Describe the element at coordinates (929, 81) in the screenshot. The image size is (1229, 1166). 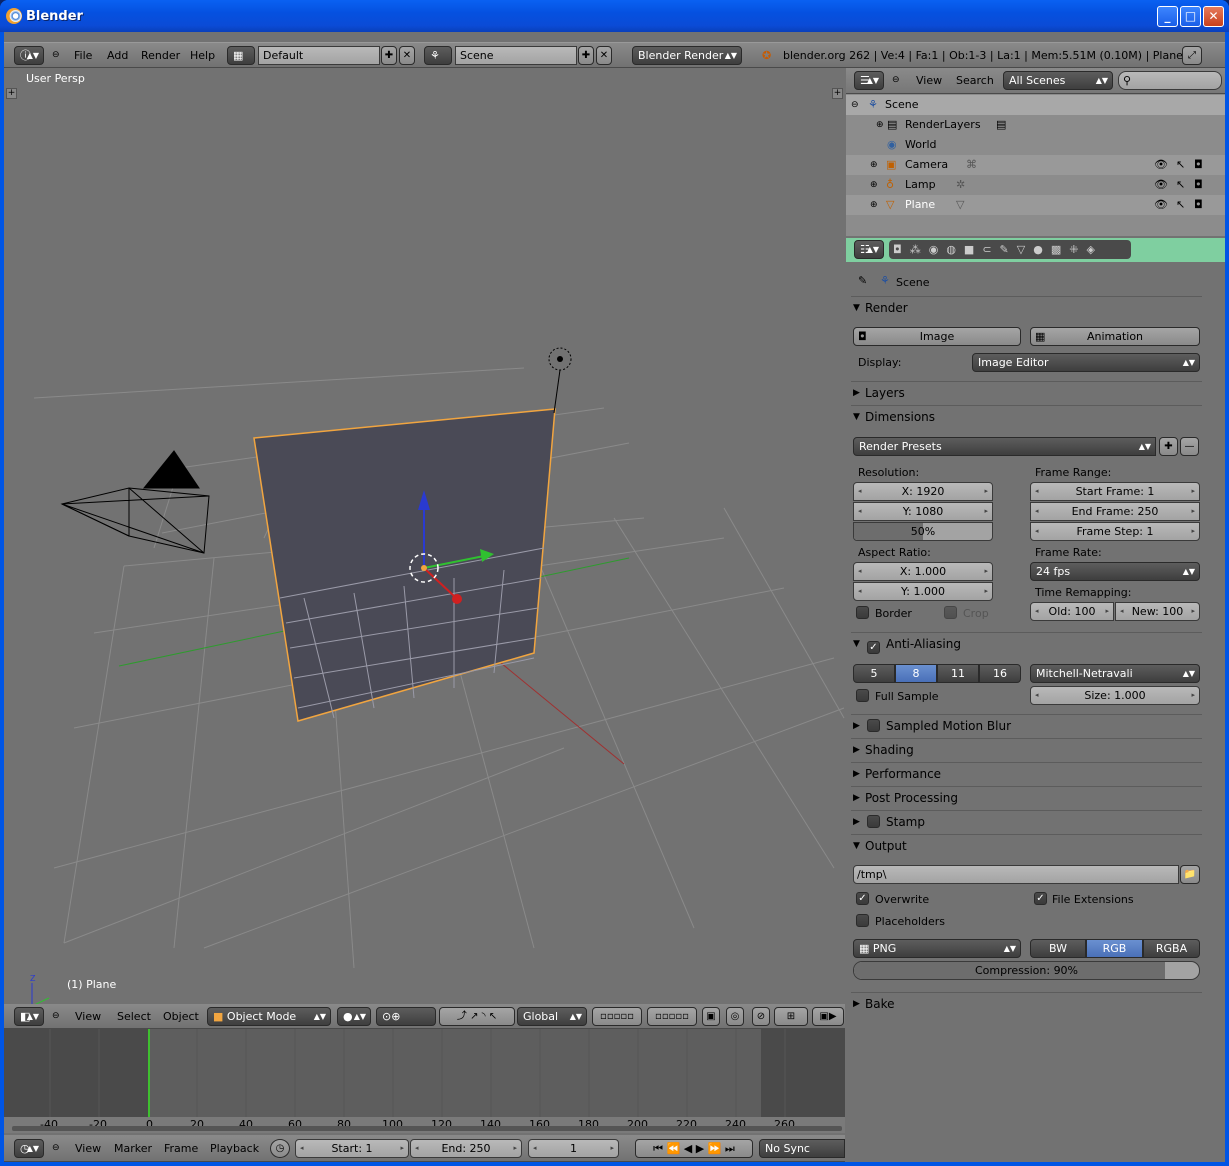
I see `outliner-menu-view: View` at that location.